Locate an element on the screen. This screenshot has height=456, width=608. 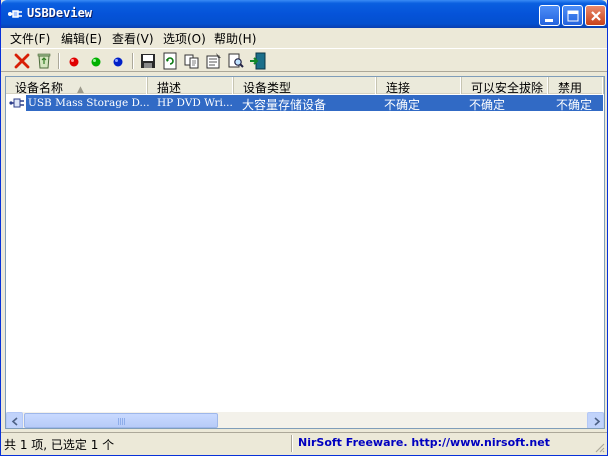
scroll-right-button is located at coordinates (595, 420).